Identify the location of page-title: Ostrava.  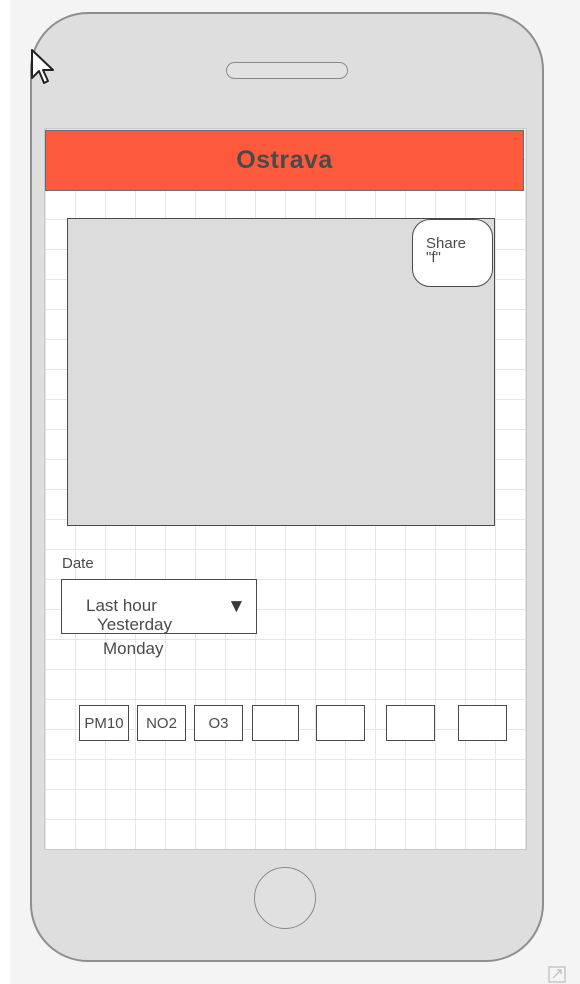
(284, 160).